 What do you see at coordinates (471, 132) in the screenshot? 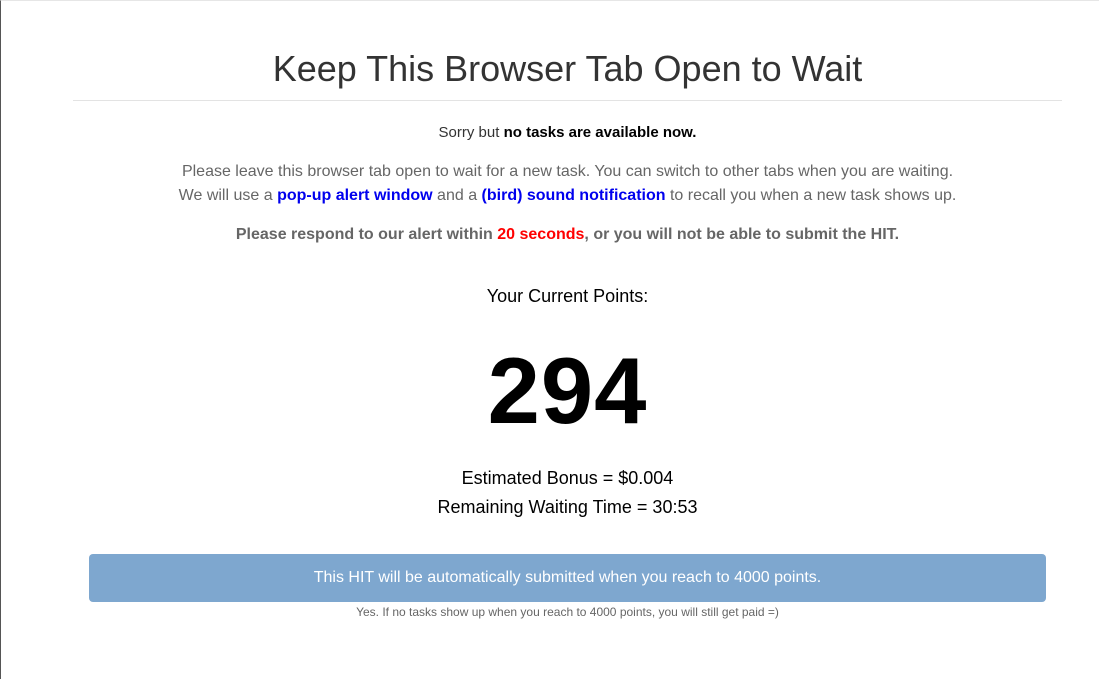
I see `no-tasks-prefix: Sorry but` at bounding box center [471, 132].